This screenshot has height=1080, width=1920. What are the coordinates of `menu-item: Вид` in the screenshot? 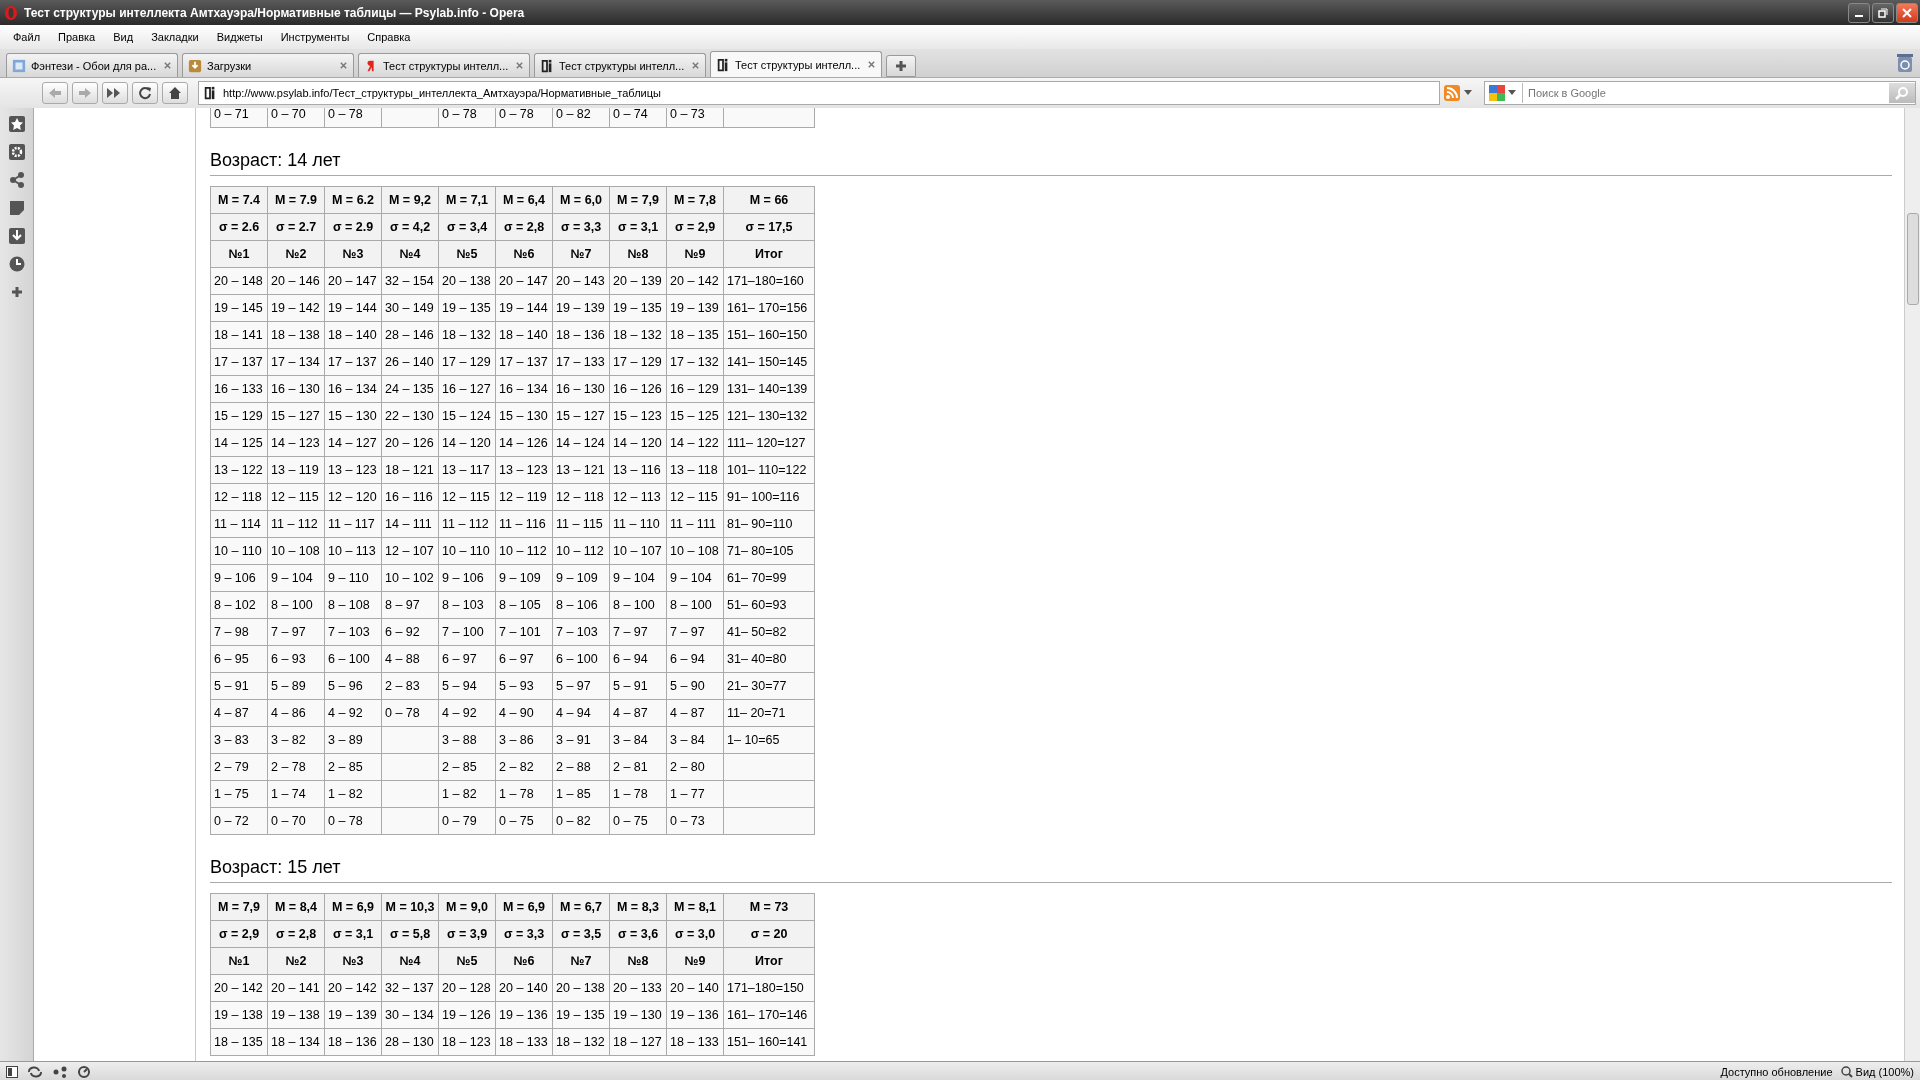 It's located at (123, 37).